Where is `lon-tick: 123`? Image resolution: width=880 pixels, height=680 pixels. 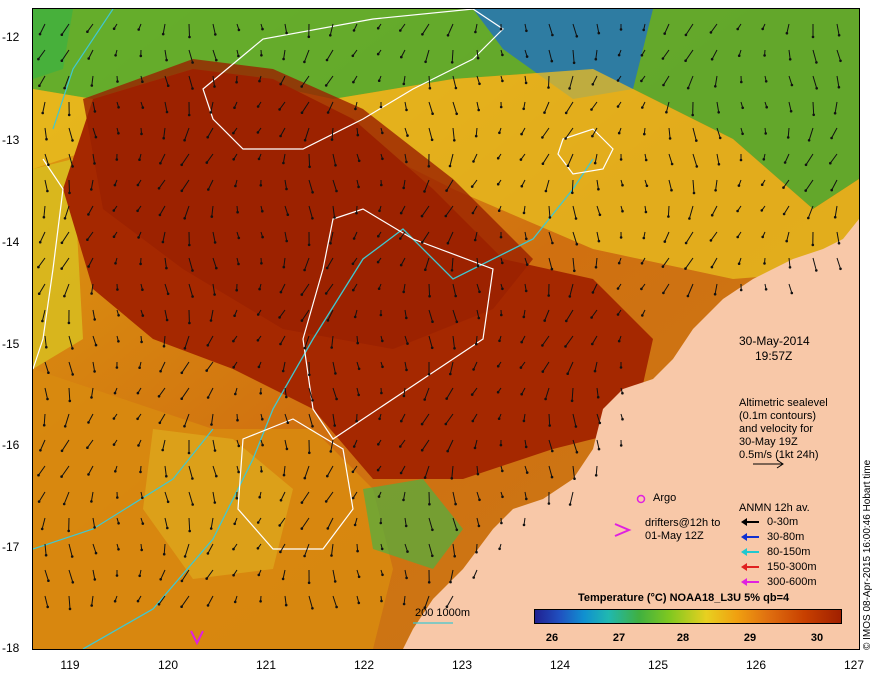 lon-tick: 123 is located at coordinates (462, 665).